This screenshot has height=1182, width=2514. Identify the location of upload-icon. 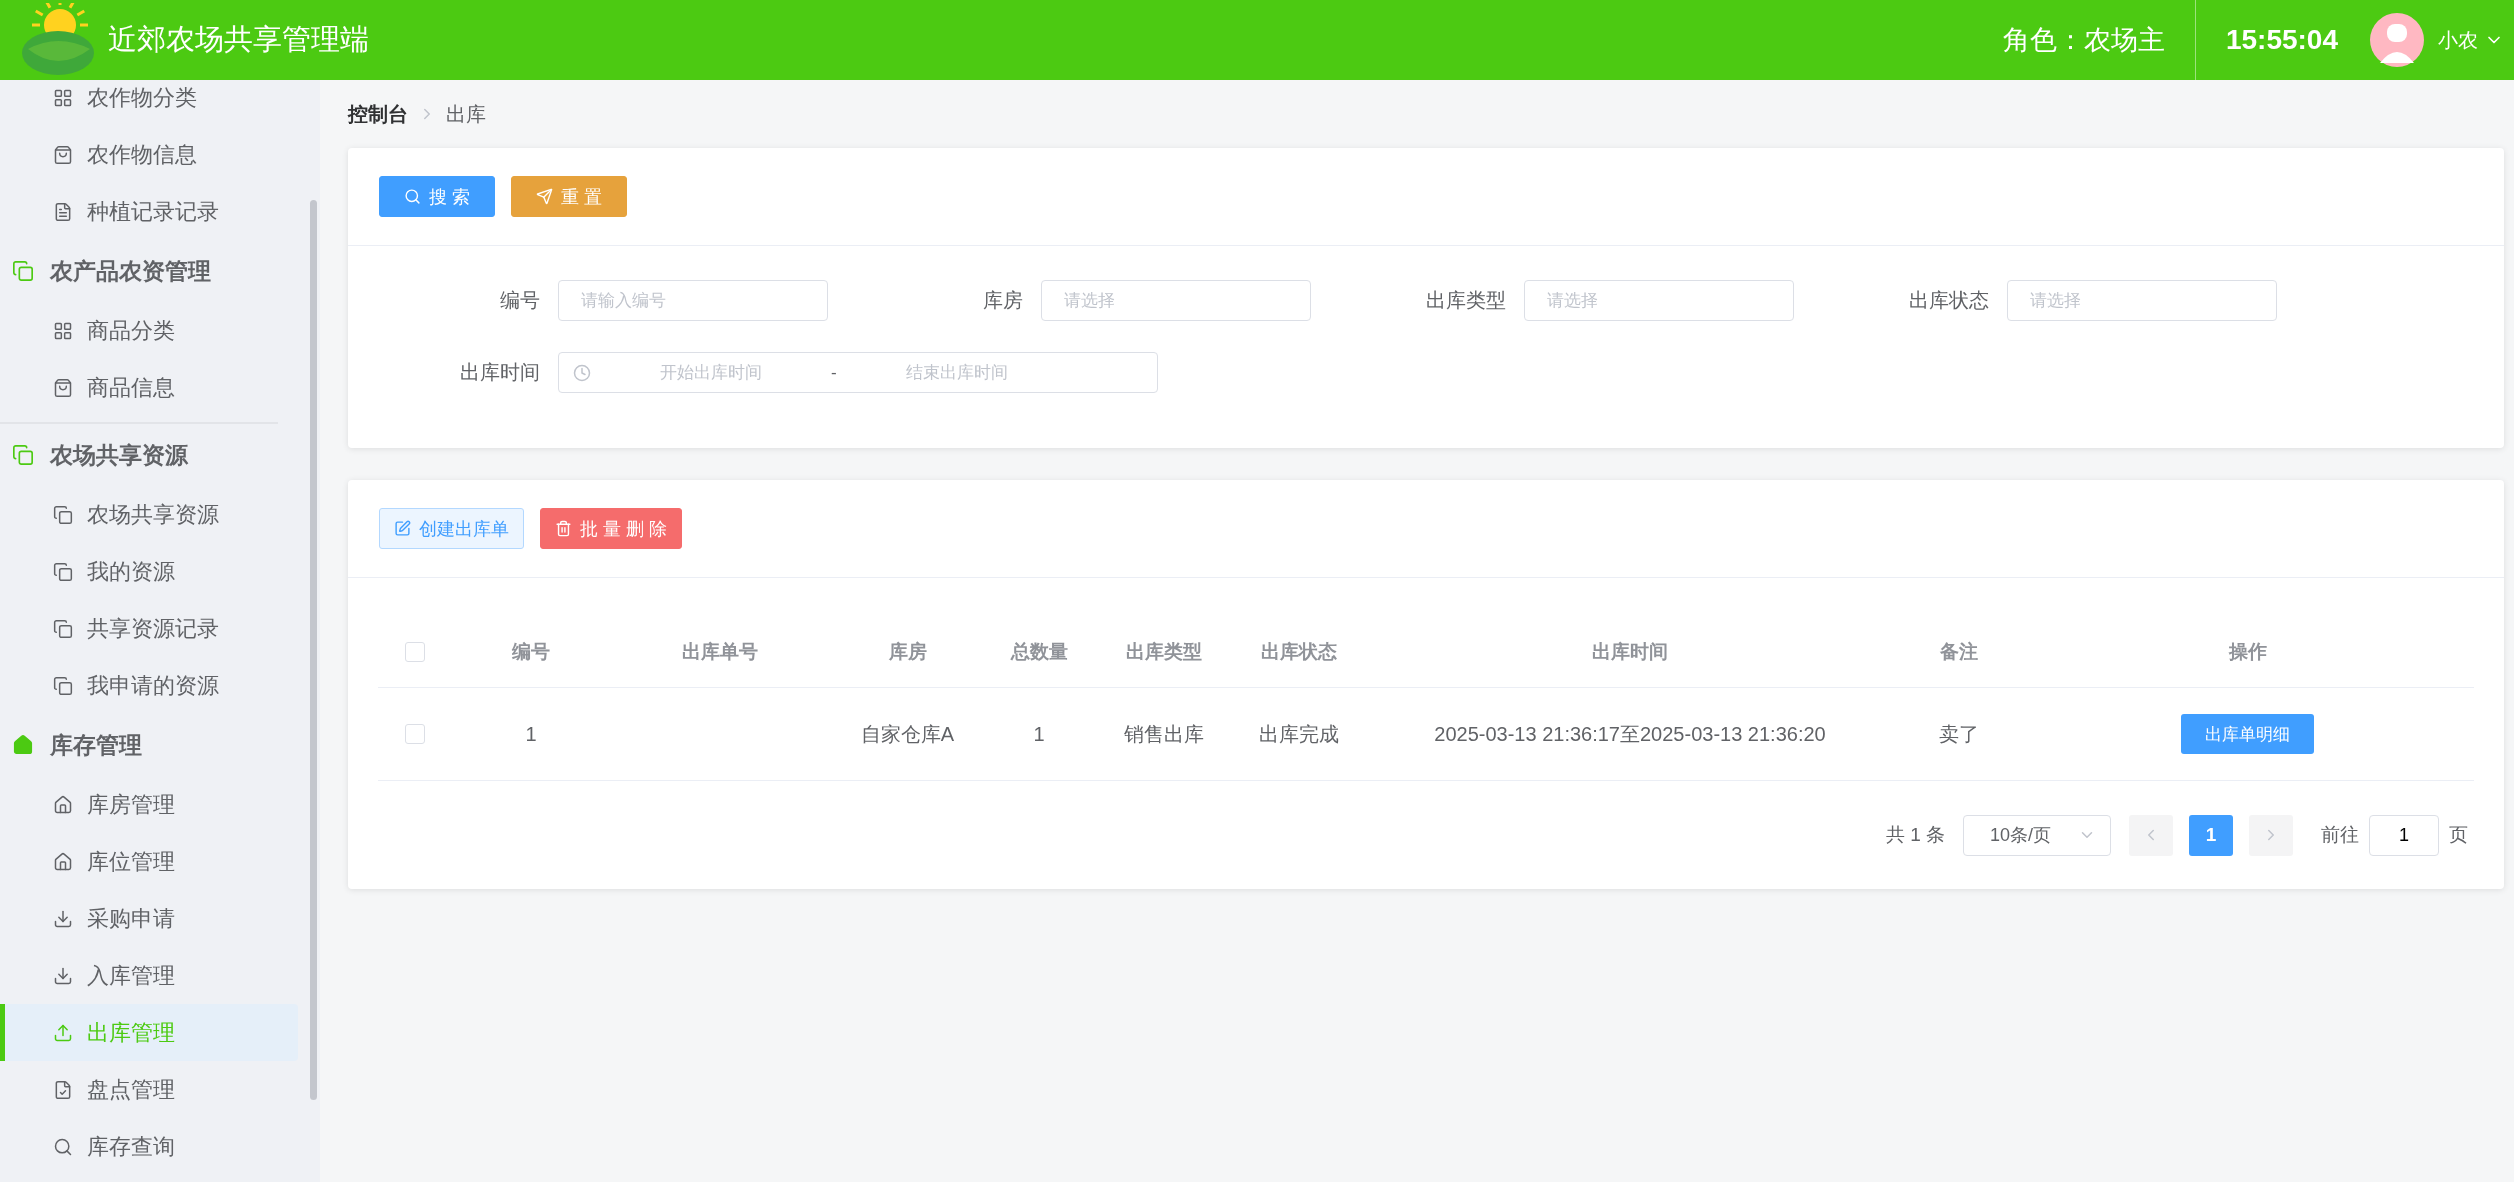
(63, 1032).